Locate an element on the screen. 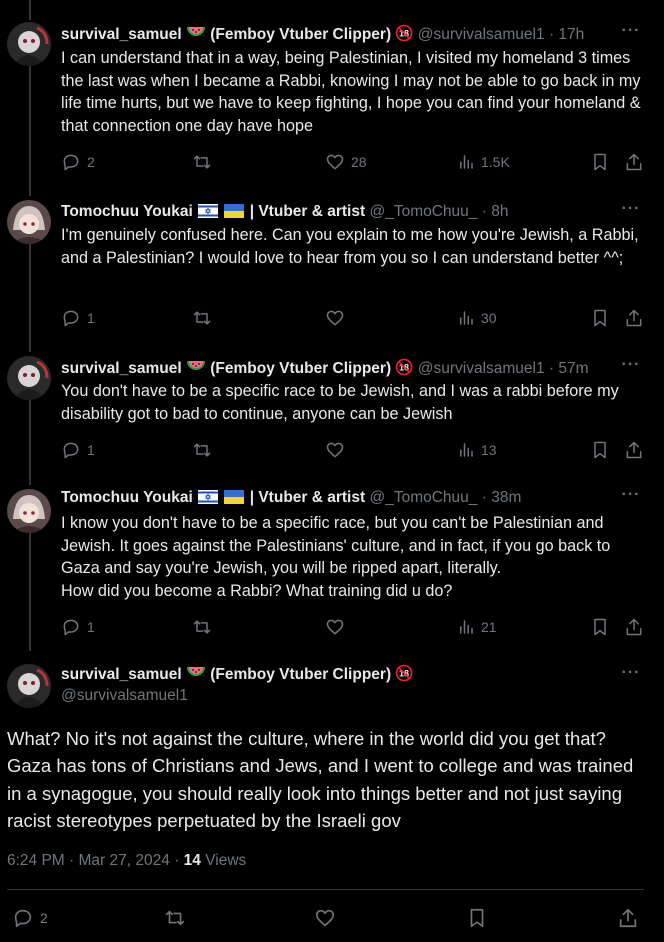  views-button: 1.5K is located at coordinates (483, 162).